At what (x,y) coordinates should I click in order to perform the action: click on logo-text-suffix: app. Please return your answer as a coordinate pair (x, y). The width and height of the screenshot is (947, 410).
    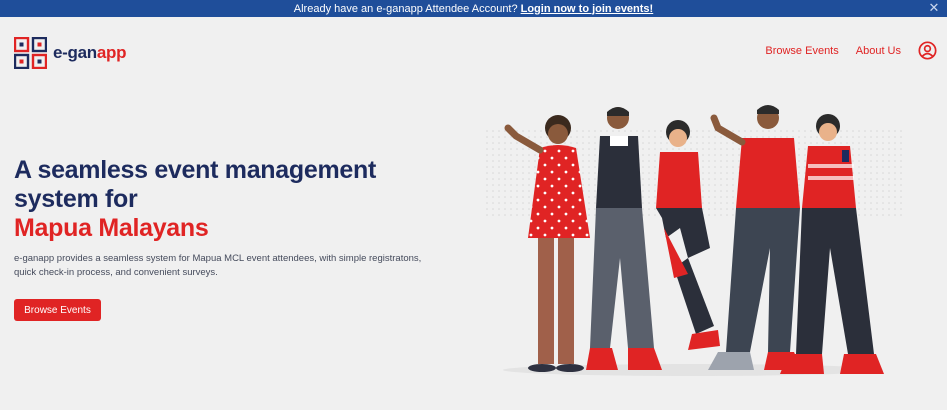
    Looking at the image, I should click on (111, 52).